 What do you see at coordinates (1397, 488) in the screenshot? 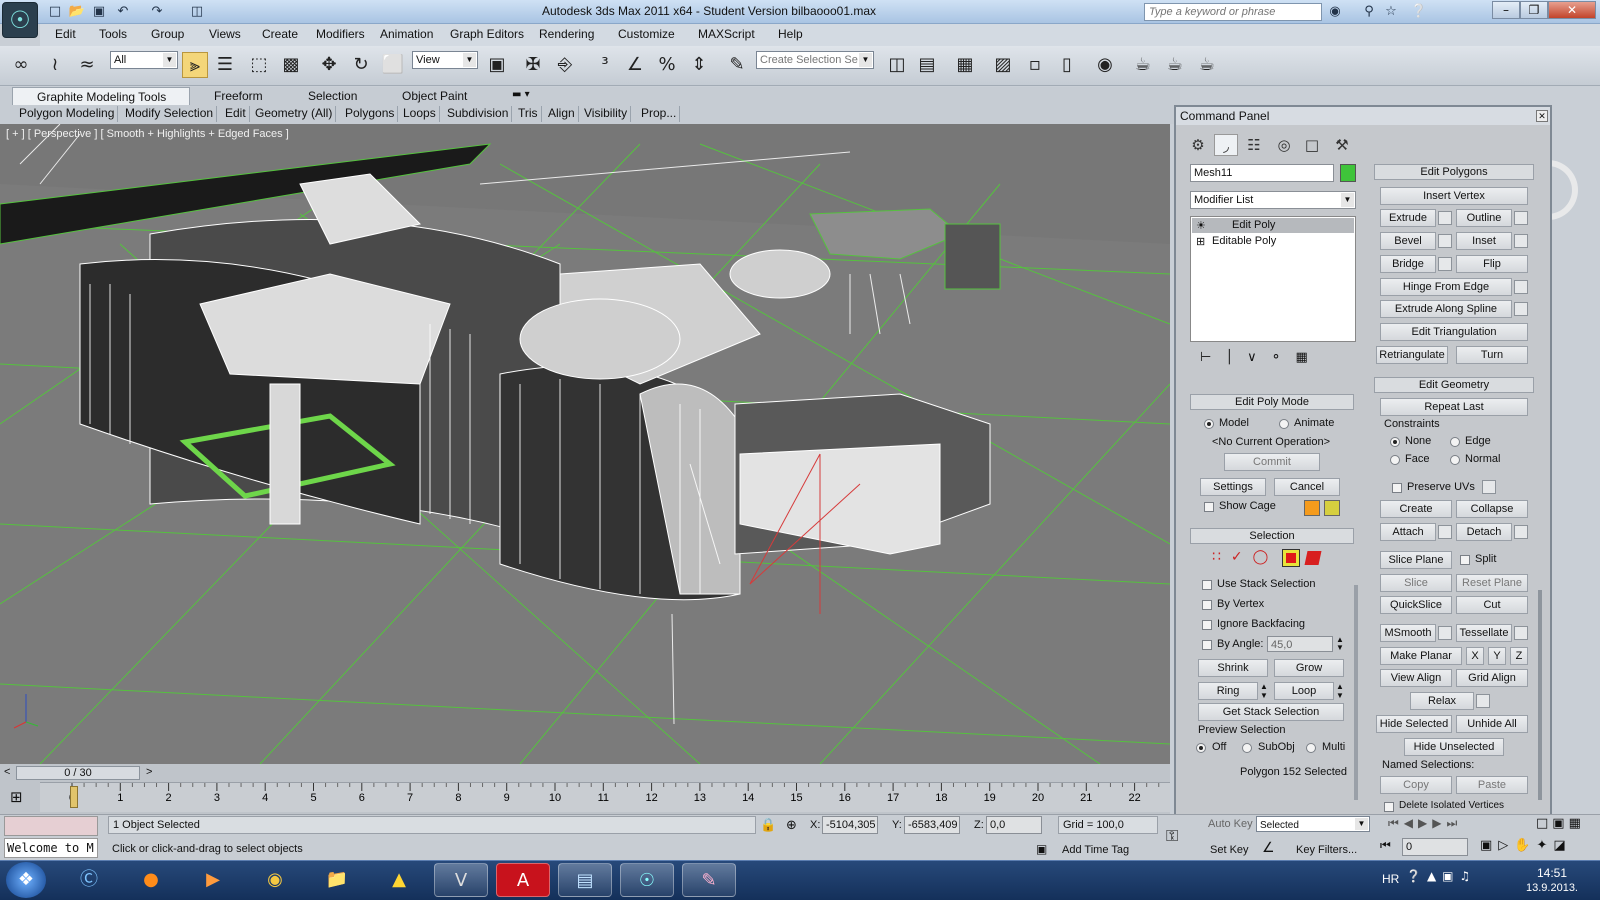
I see `preserve-uvs-checkbox` at bounding box center [1397, 488].